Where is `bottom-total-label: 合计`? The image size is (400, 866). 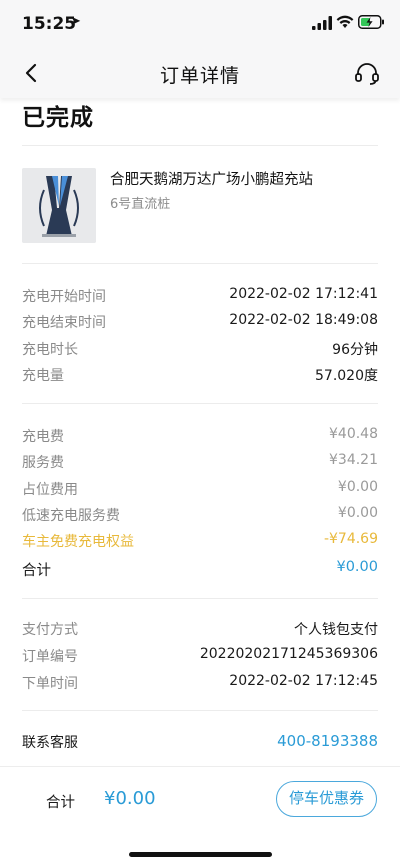 bottom-total-label: 合计 is located at coordinates (60, 803).